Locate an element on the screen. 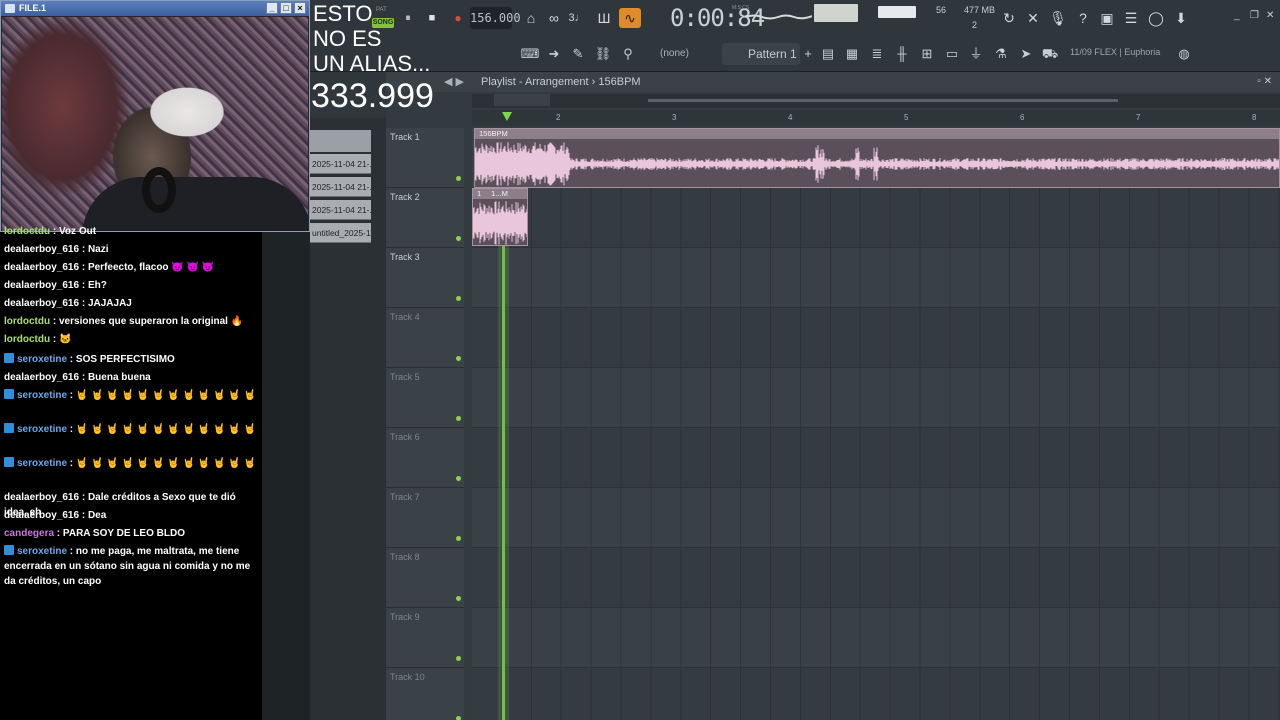  maximize-button: □ is located at coordinates (286, 8).